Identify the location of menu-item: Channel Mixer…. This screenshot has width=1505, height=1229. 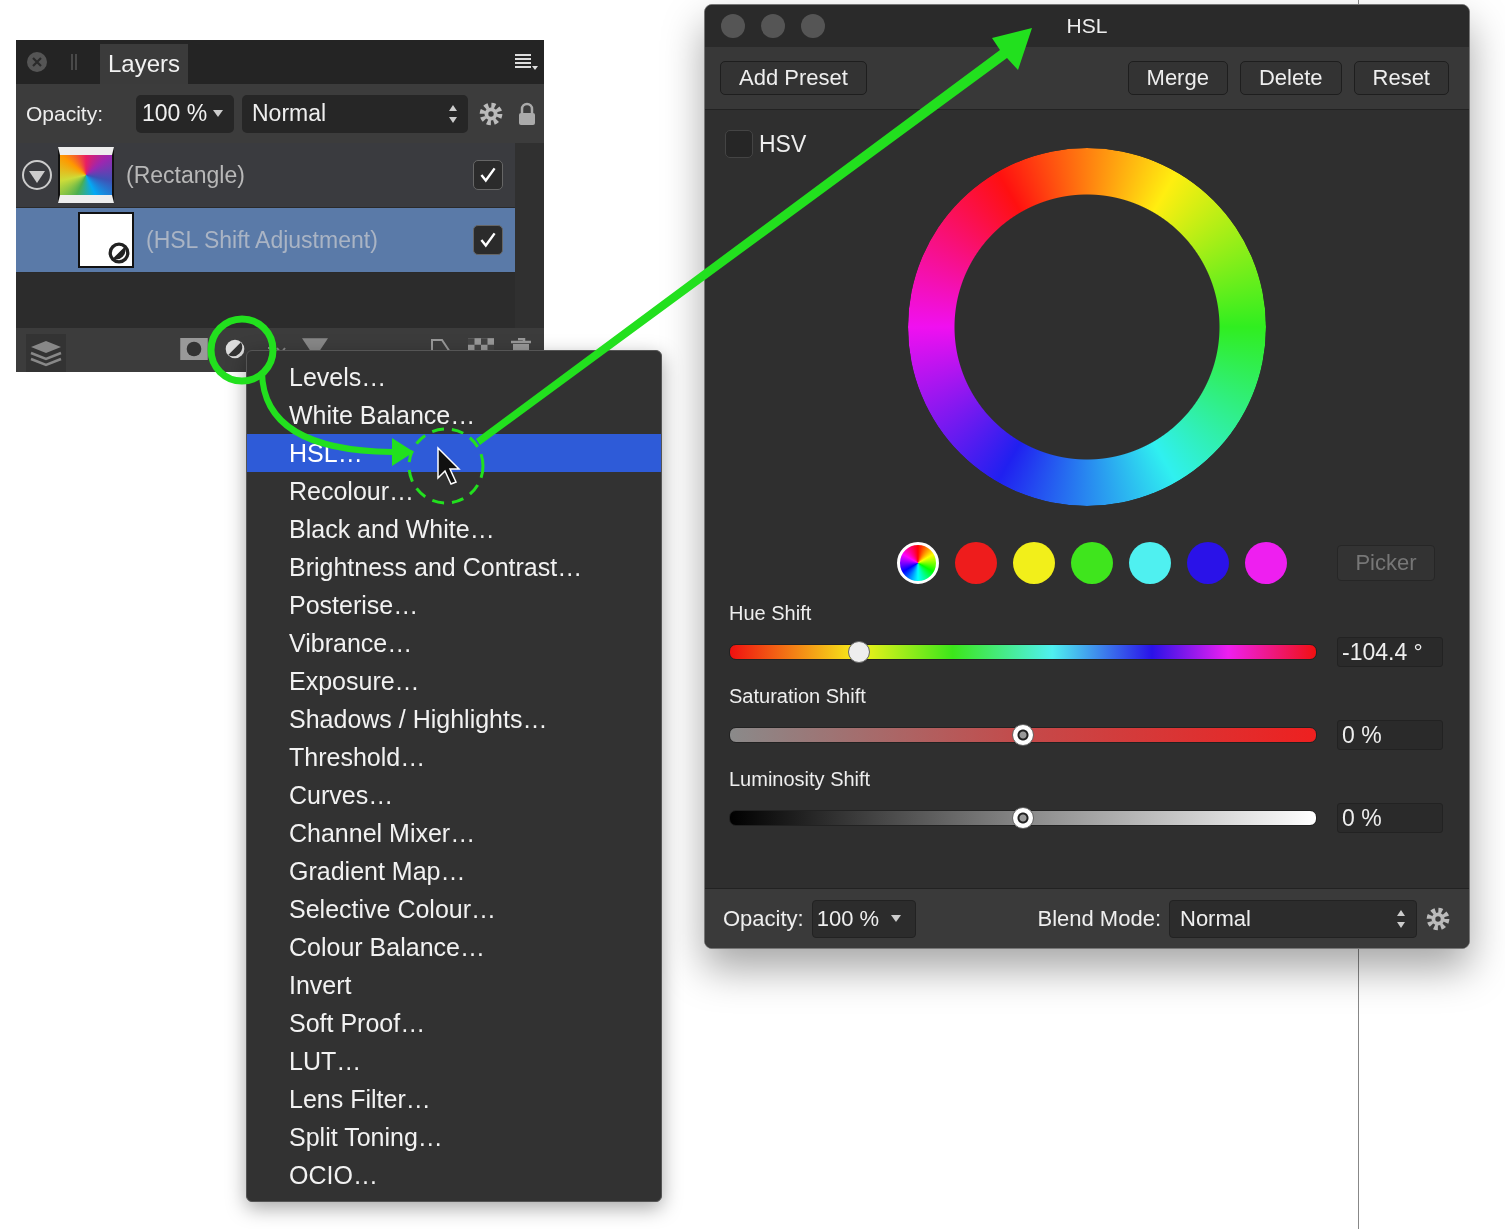
(454, 833).